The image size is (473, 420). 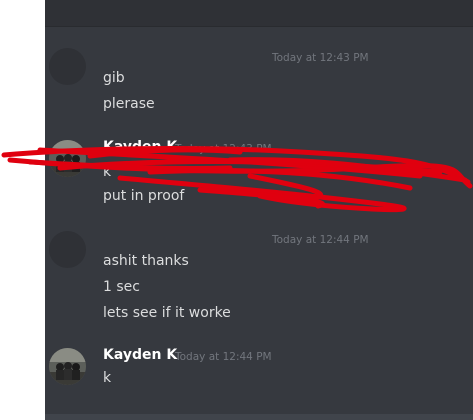 What do you see at coordinates (107, 378) in the screenshot?
I see `message-text: k` at bounding box center [107, 378].